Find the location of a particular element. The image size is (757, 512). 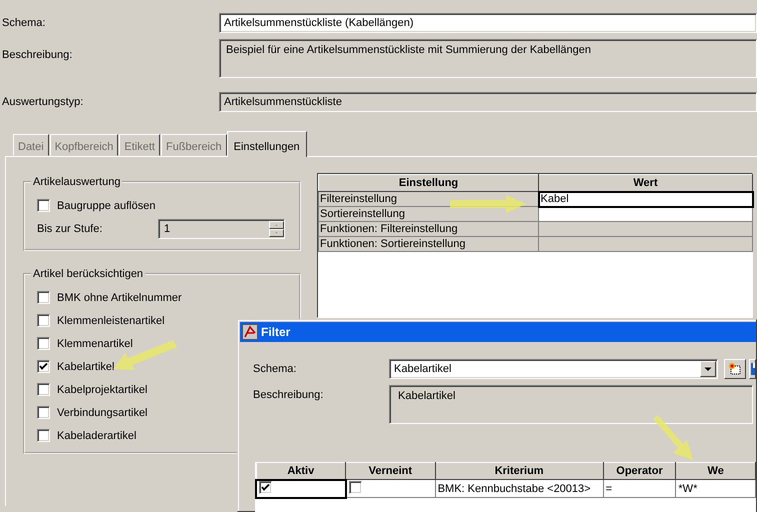

column-header: Operator is located at coordinates (639, 471).